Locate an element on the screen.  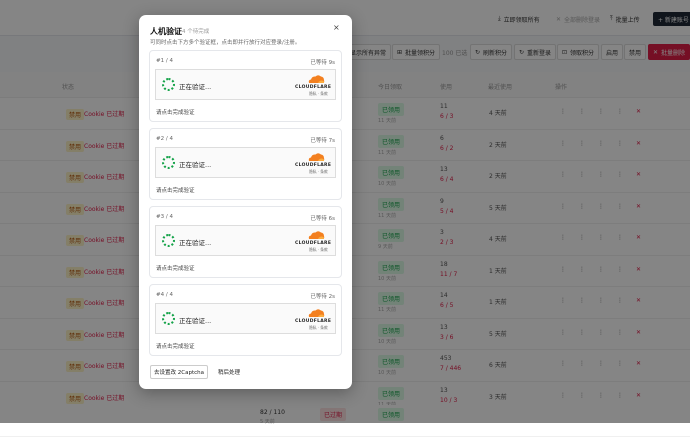
card-index: #4 / 4 is located at coordinates (164, 295).